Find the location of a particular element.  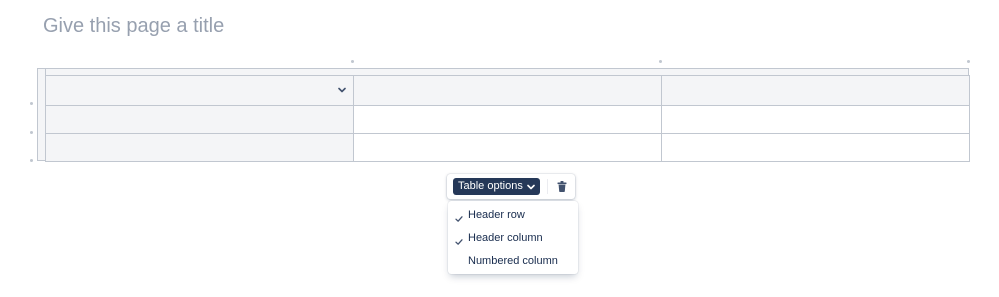

trash-icon is located at coordinates (562, 186).